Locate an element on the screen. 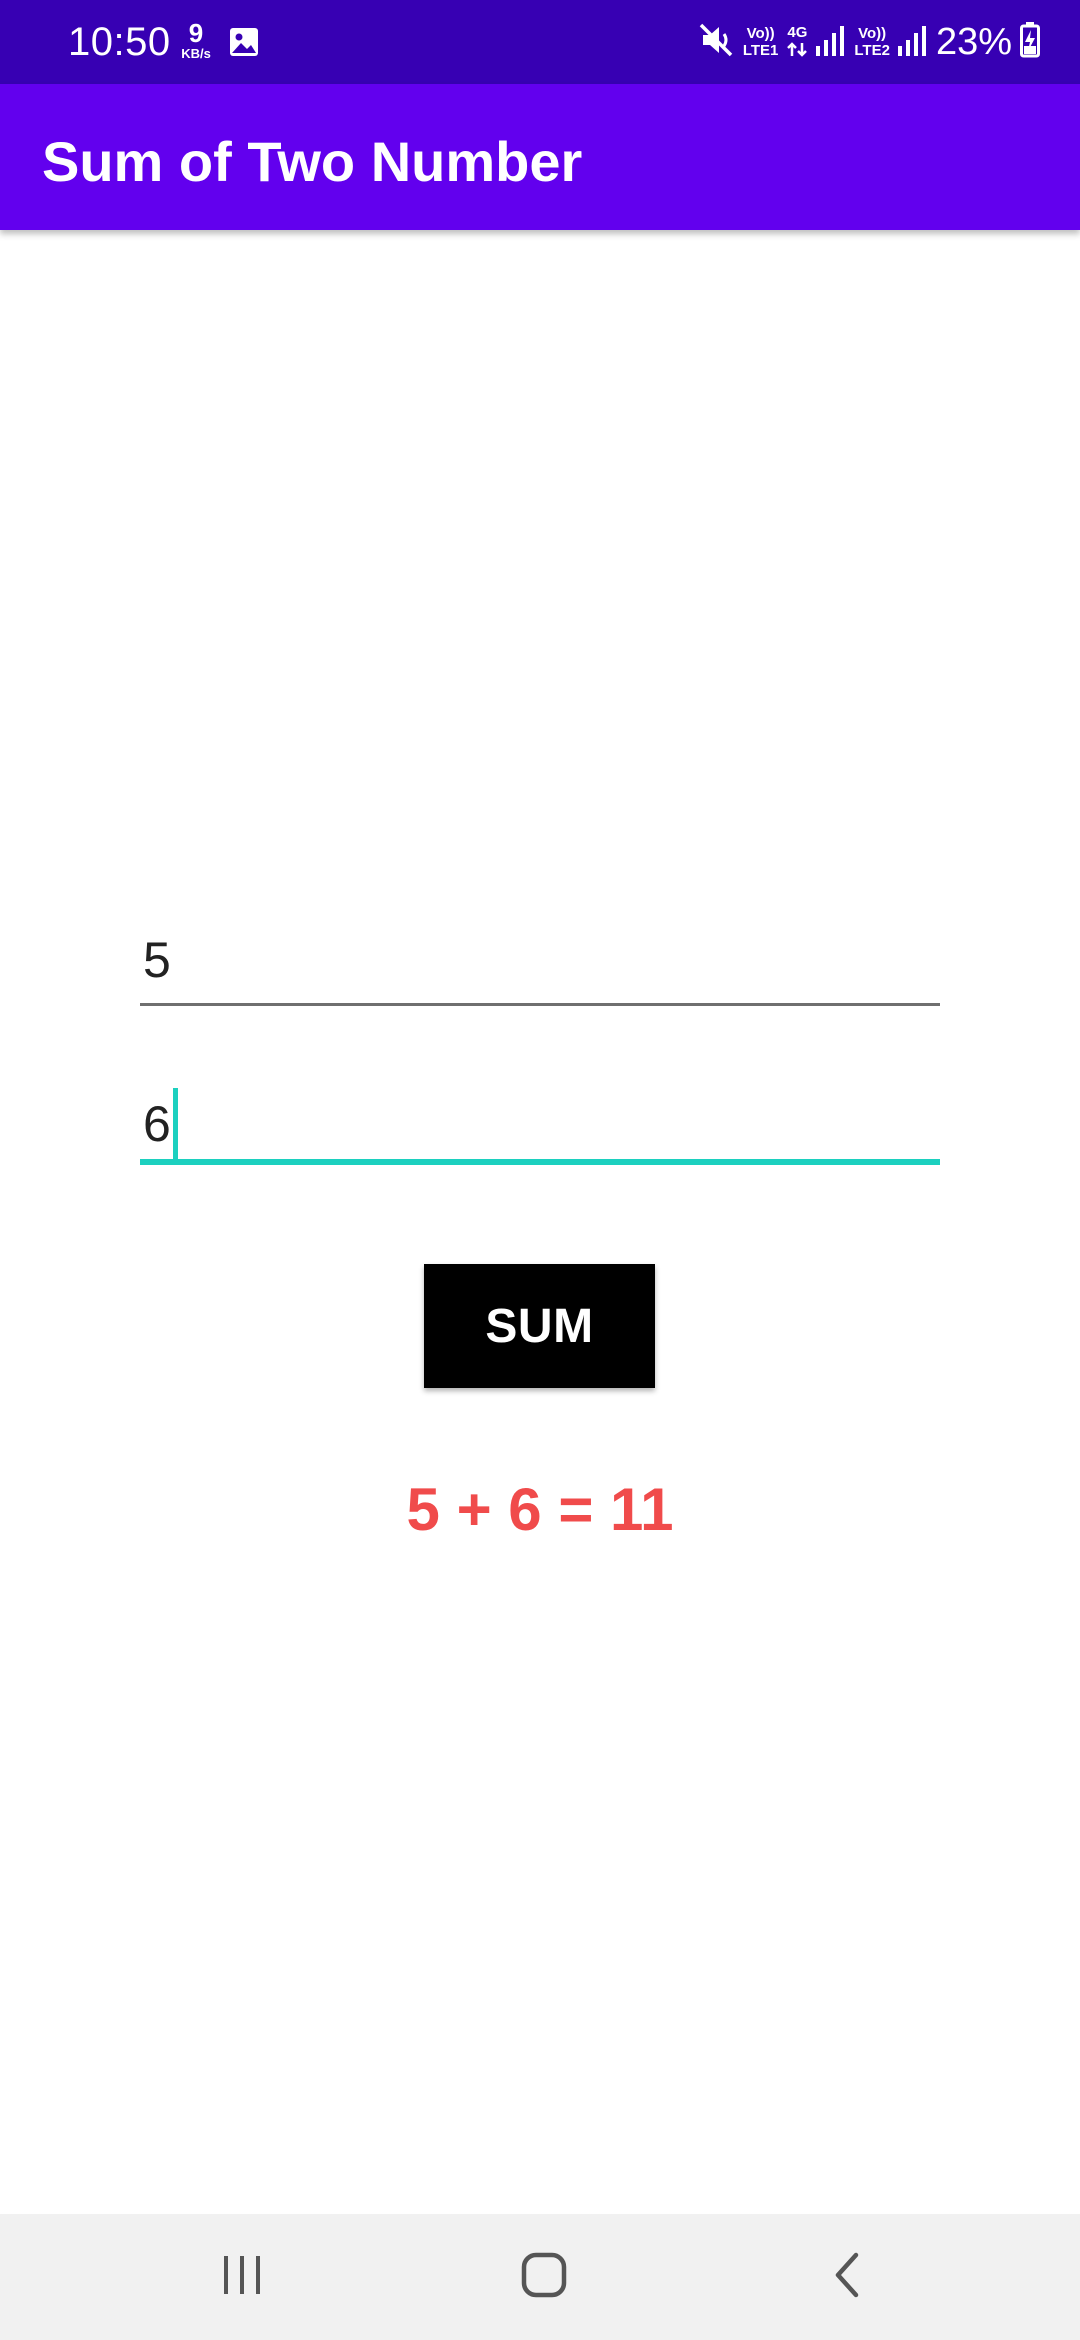  recents-button is located at coordinates (242, 2277).